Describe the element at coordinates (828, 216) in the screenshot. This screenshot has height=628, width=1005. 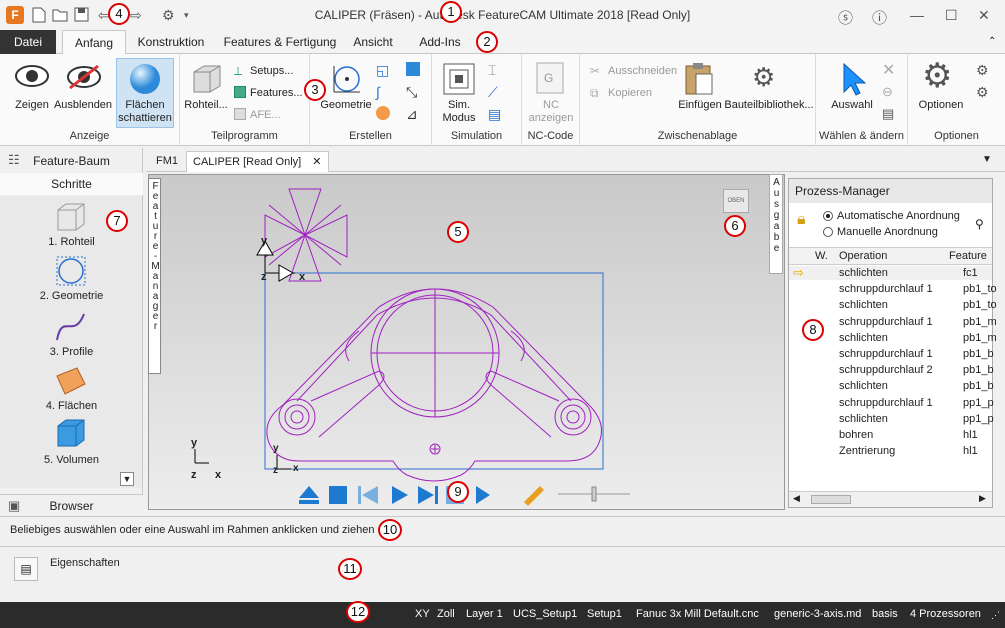
I see `radio-auto` at that location.